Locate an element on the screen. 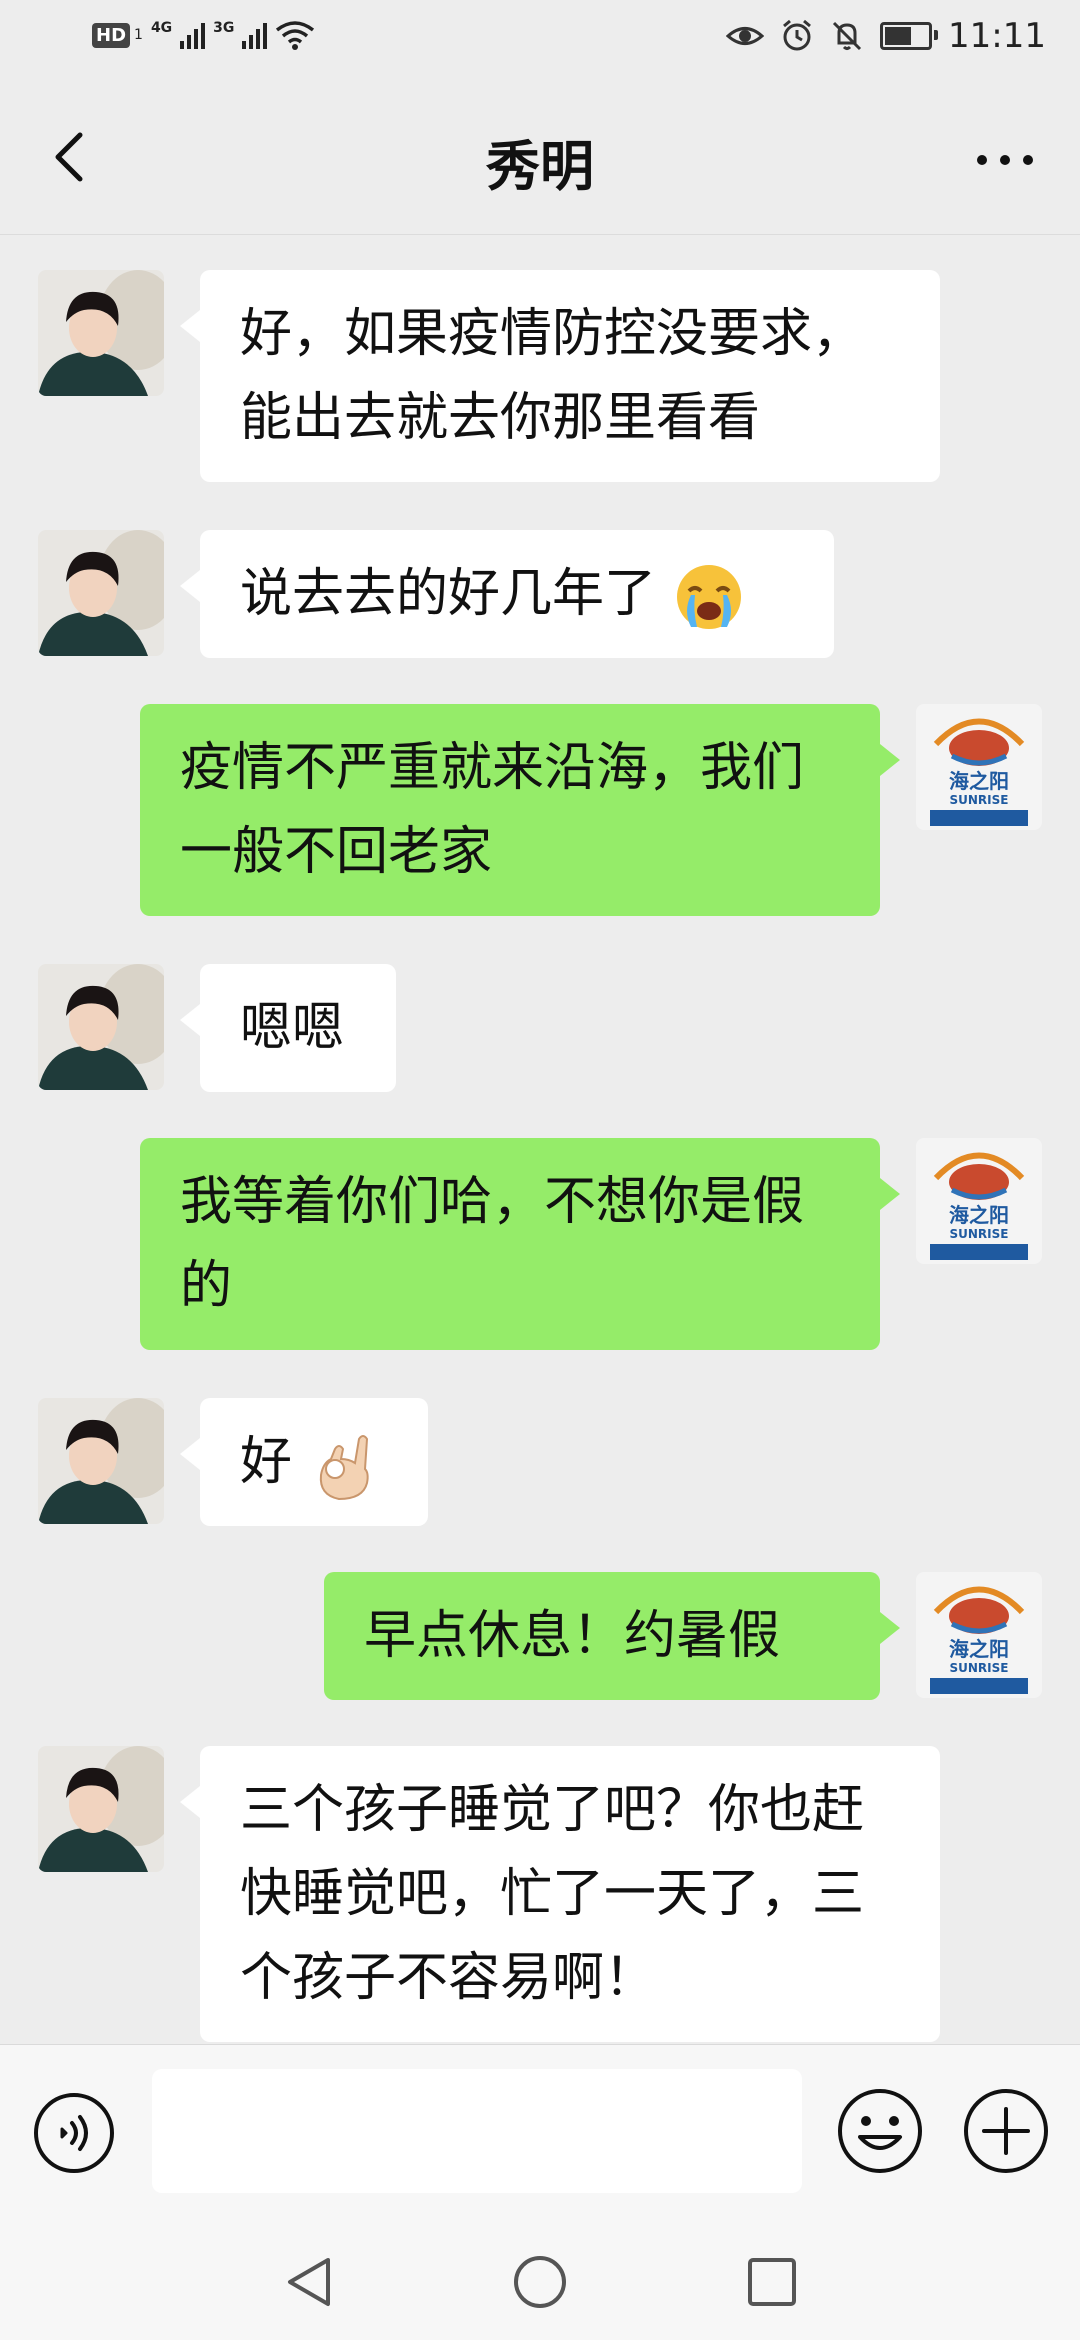 The height and width of the screenshot is (2340, 1080). mute-icon is located at coordinates (847, 36).